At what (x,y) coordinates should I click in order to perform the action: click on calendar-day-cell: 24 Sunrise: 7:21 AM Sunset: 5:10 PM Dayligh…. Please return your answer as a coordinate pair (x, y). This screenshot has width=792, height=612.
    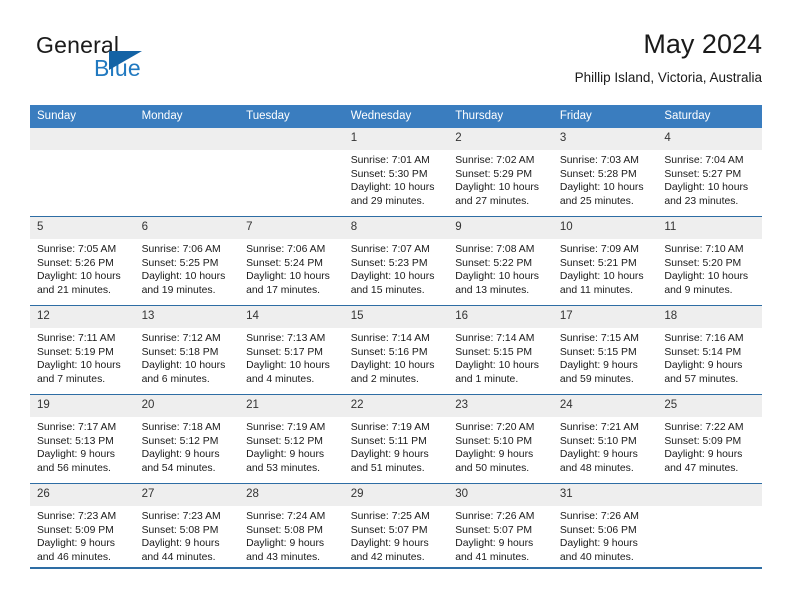
    Looking at the image, I should click on (605, 439).